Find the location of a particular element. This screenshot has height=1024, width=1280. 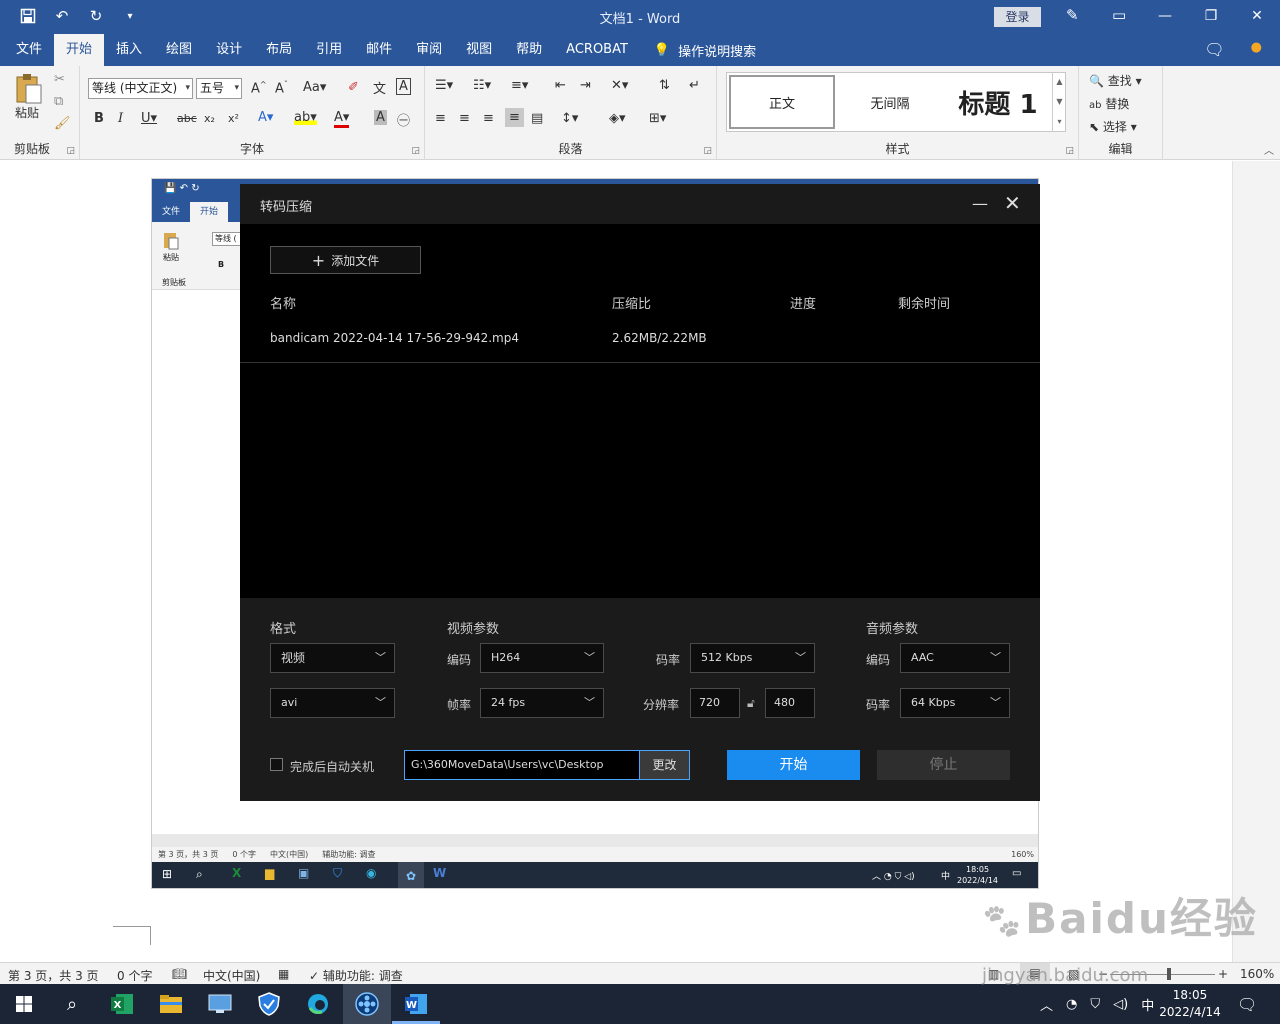

paragraph-launcher-icon: ◲ is located at coordinates (707, 151).